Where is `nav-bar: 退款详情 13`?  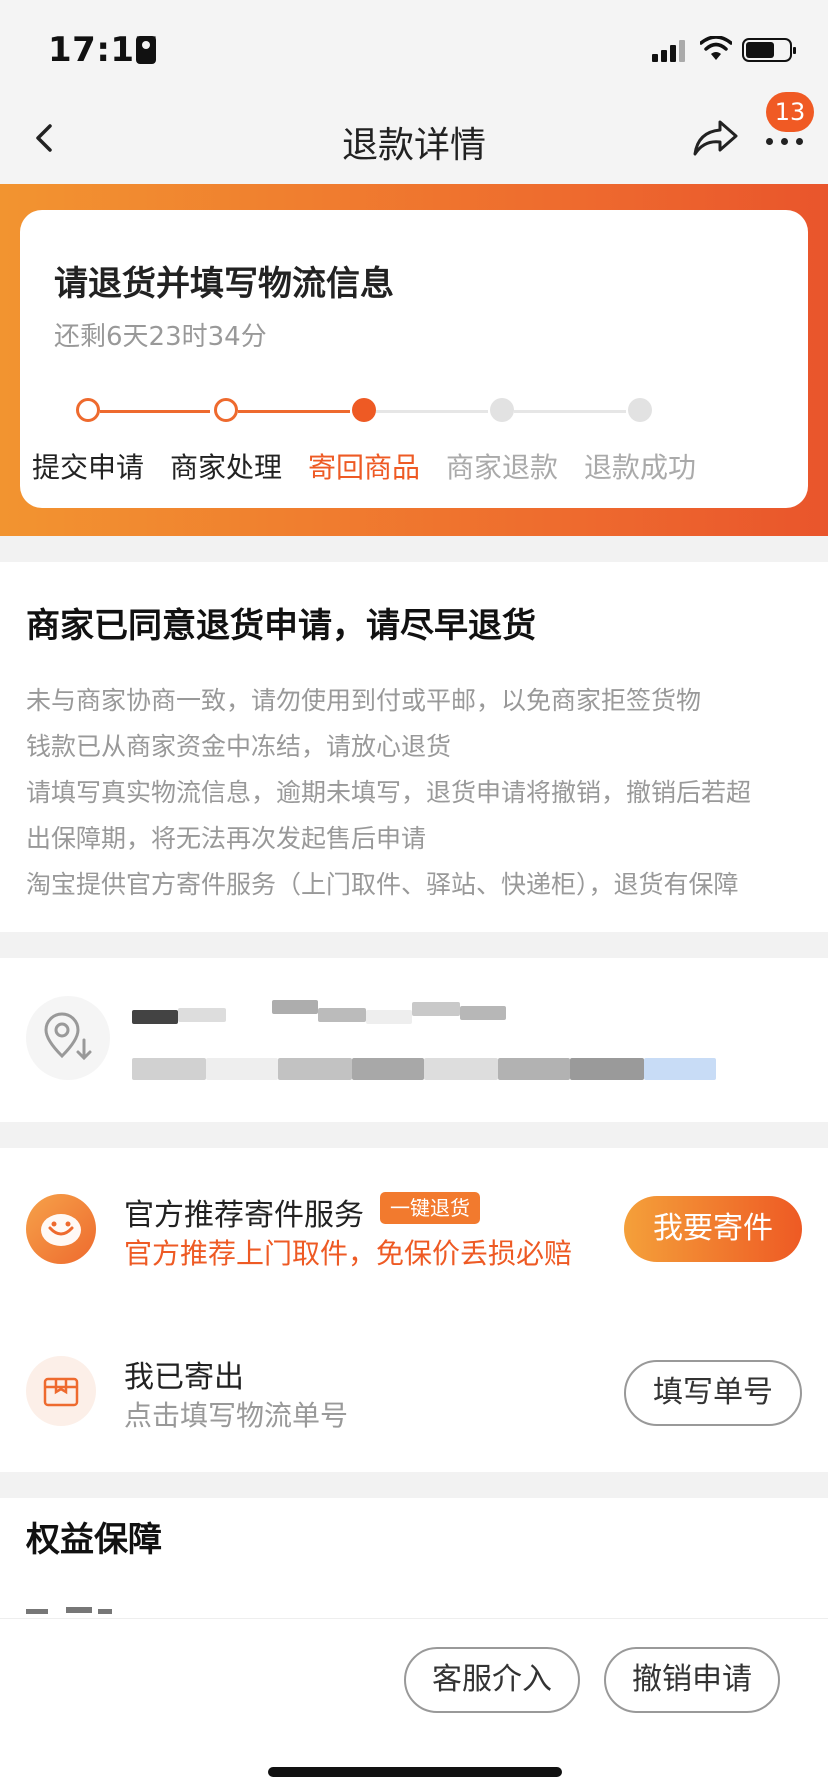
nav-bar: 退款详情 13 is located at coordinates (414, 138).